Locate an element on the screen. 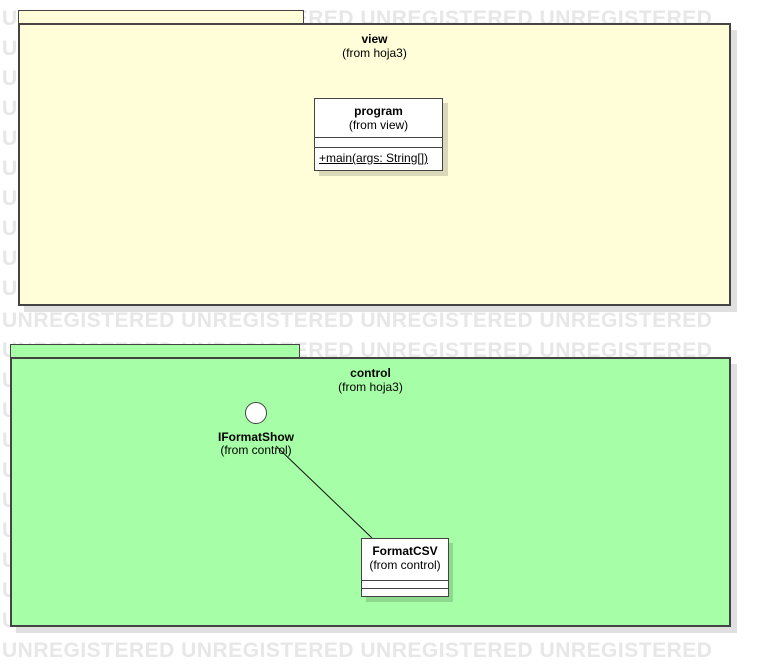 The width and height of the screenshot is (770, 666). interface-lollipop-icon is located at coordinates (256, 413).